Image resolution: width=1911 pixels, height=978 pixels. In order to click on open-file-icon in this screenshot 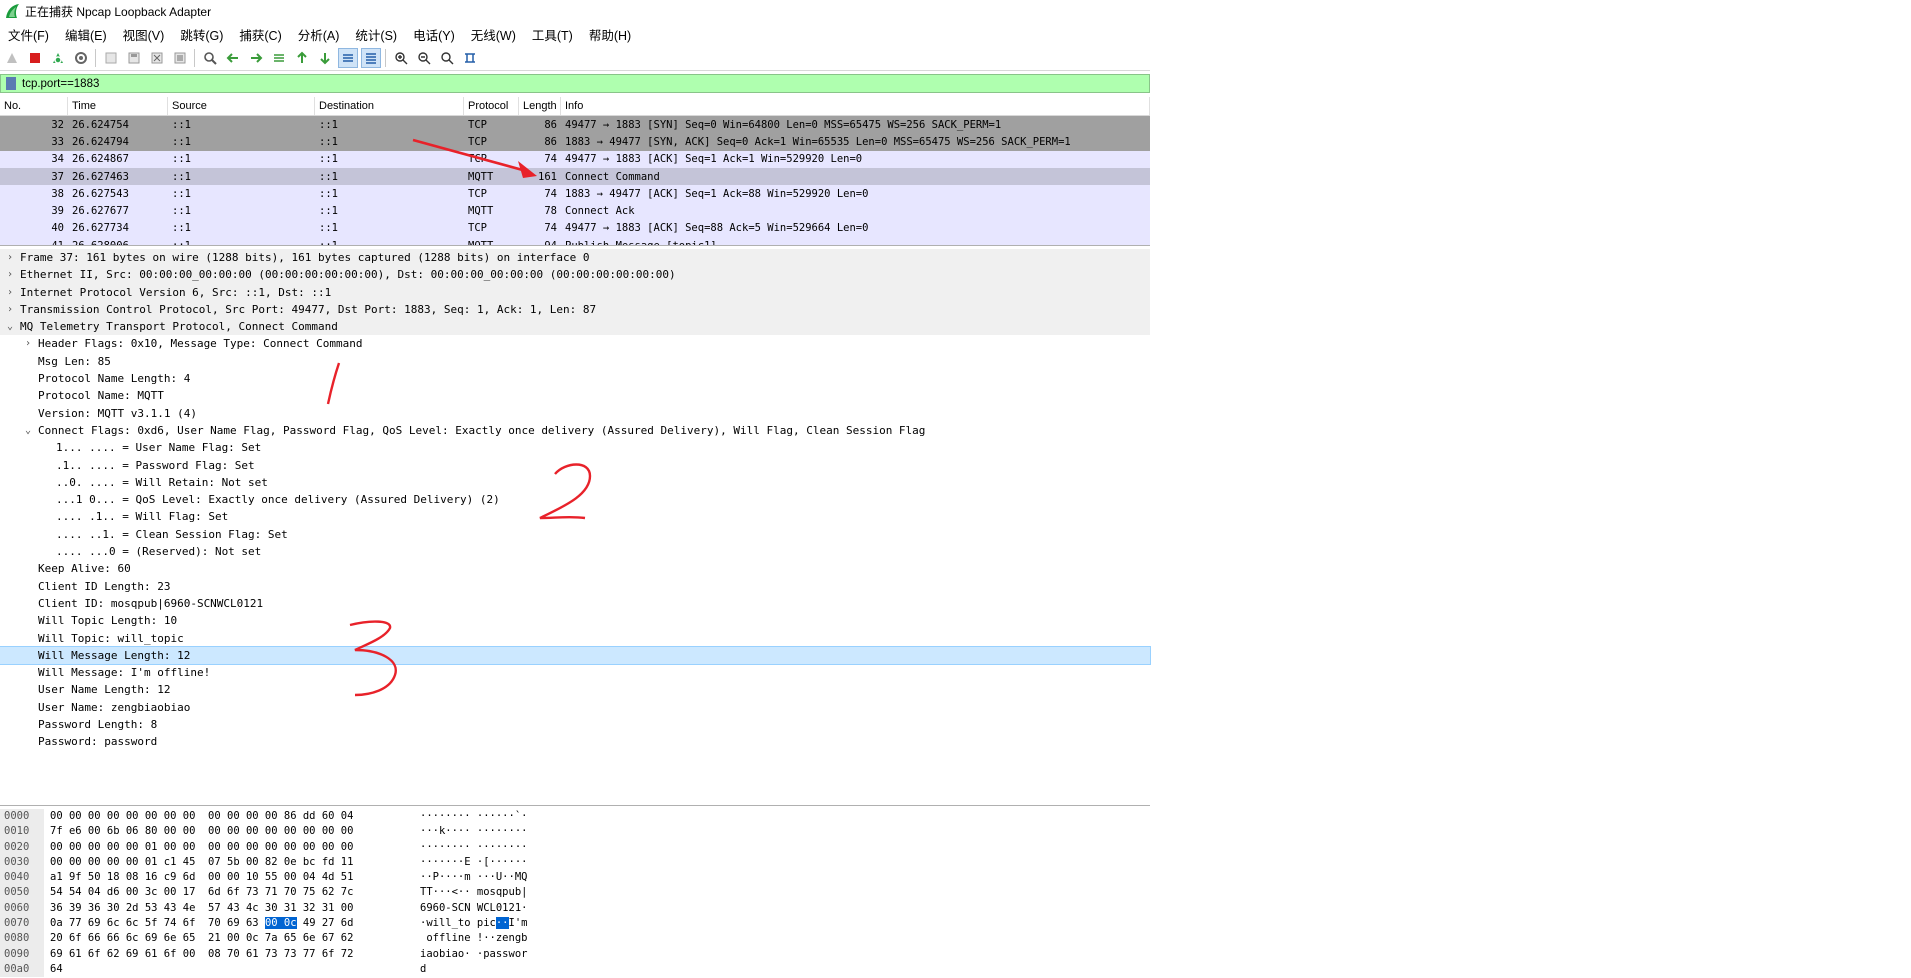, I will do `click(111, 58)`.